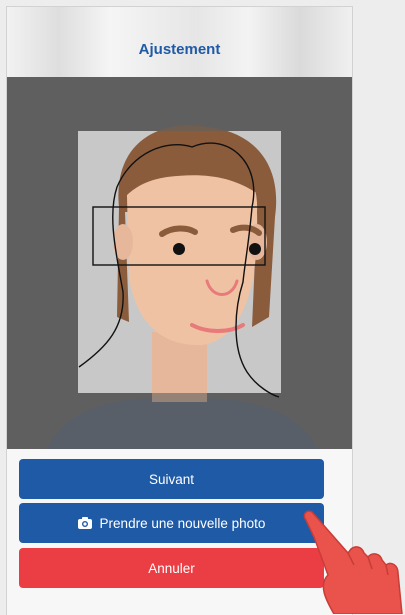 The image size is (405, 615). What do you see at coordinates (84, 523) in the screenshot?
I see `camera-icon` at bounding box center [84, 523].